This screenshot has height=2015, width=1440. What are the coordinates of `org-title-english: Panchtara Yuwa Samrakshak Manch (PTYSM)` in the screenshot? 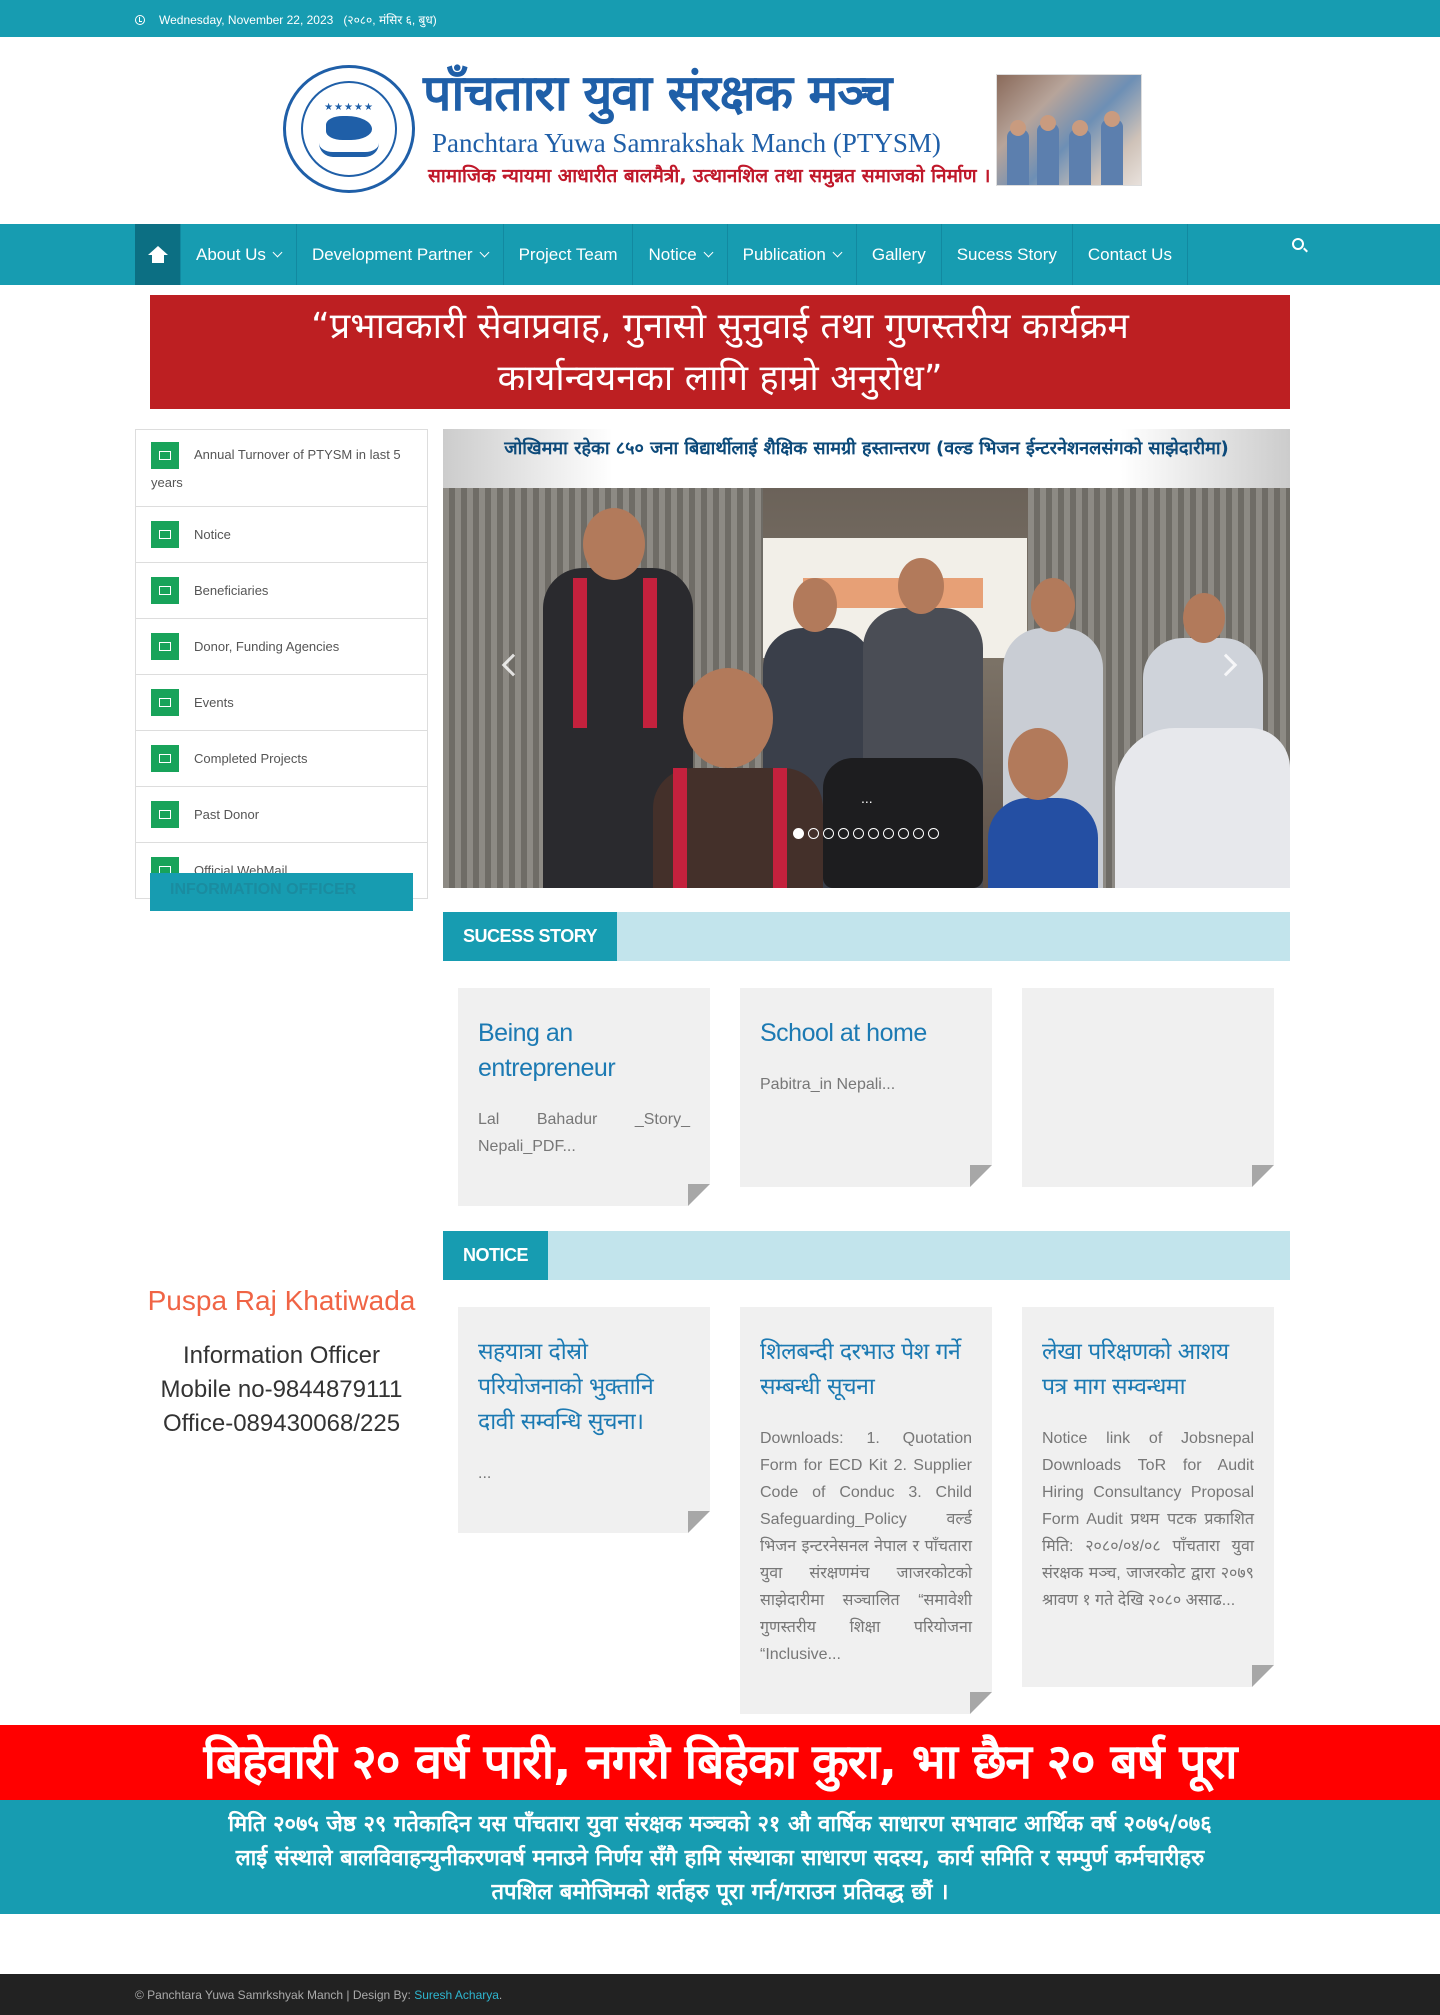 It's located at (686, 143).